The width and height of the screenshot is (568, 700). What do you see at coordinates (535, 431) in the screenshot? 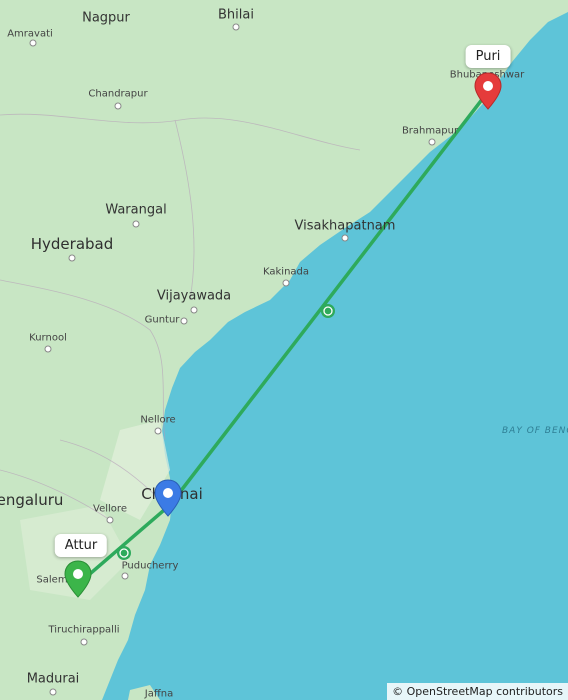
I see `sea-label: BAY OF BENG` at bounding box center [535, 431].